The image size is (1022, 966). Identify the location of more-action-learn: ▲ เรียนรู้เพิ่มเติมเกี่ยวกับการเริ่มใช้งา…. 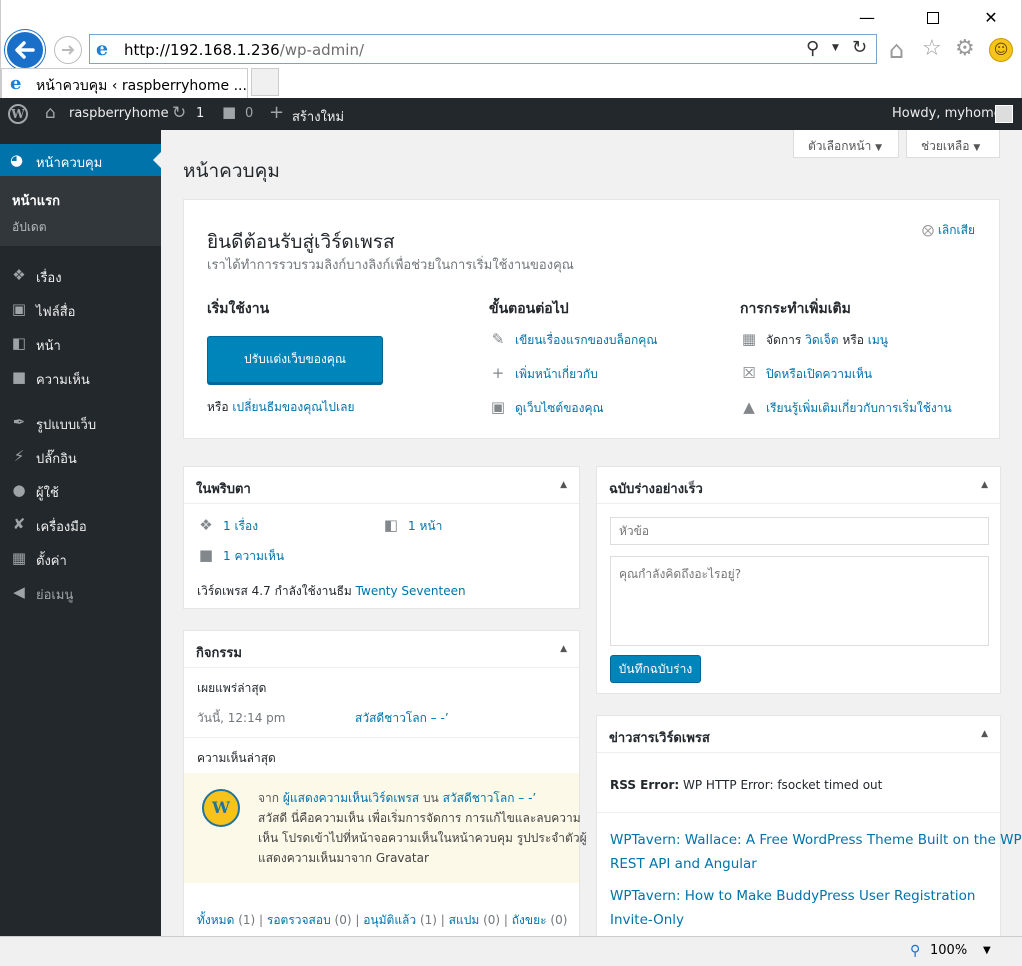
(846, 408).